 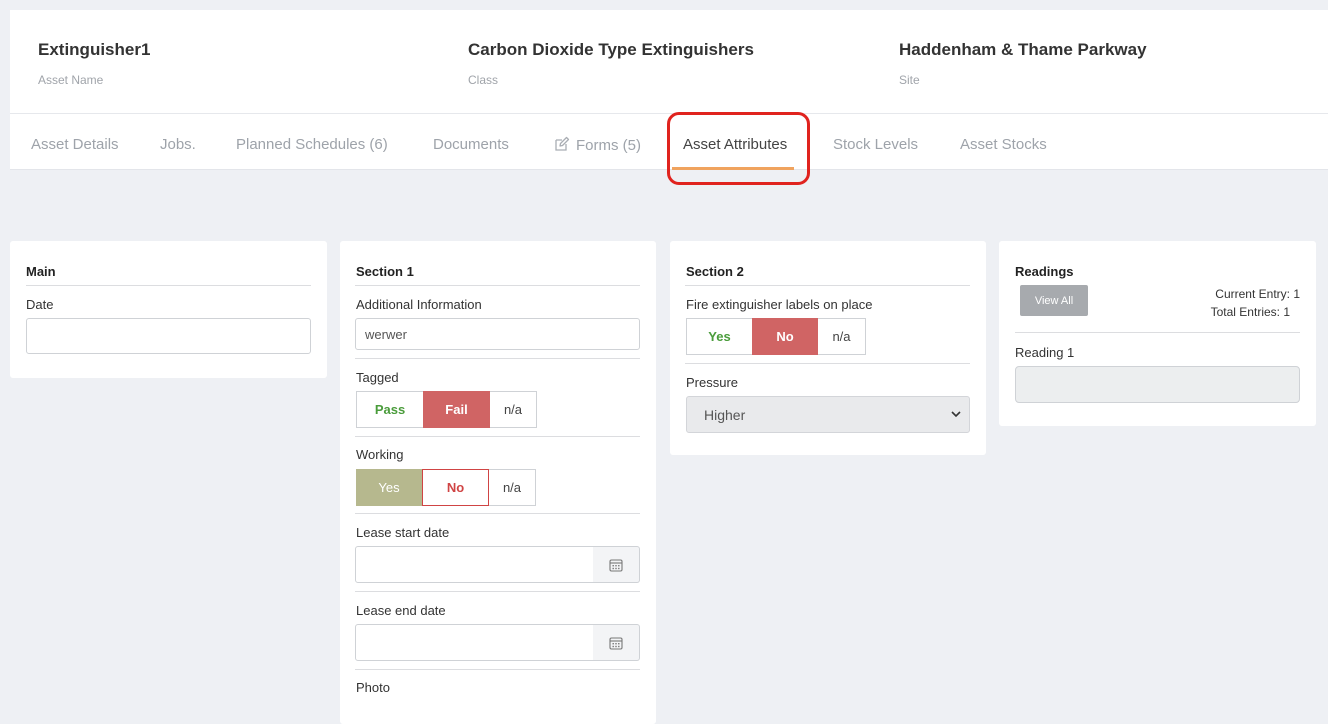 What do you see at coordinates (455, 487) in the screenshot?
I see `working-no-option: No` at bounding box center [455, 487].